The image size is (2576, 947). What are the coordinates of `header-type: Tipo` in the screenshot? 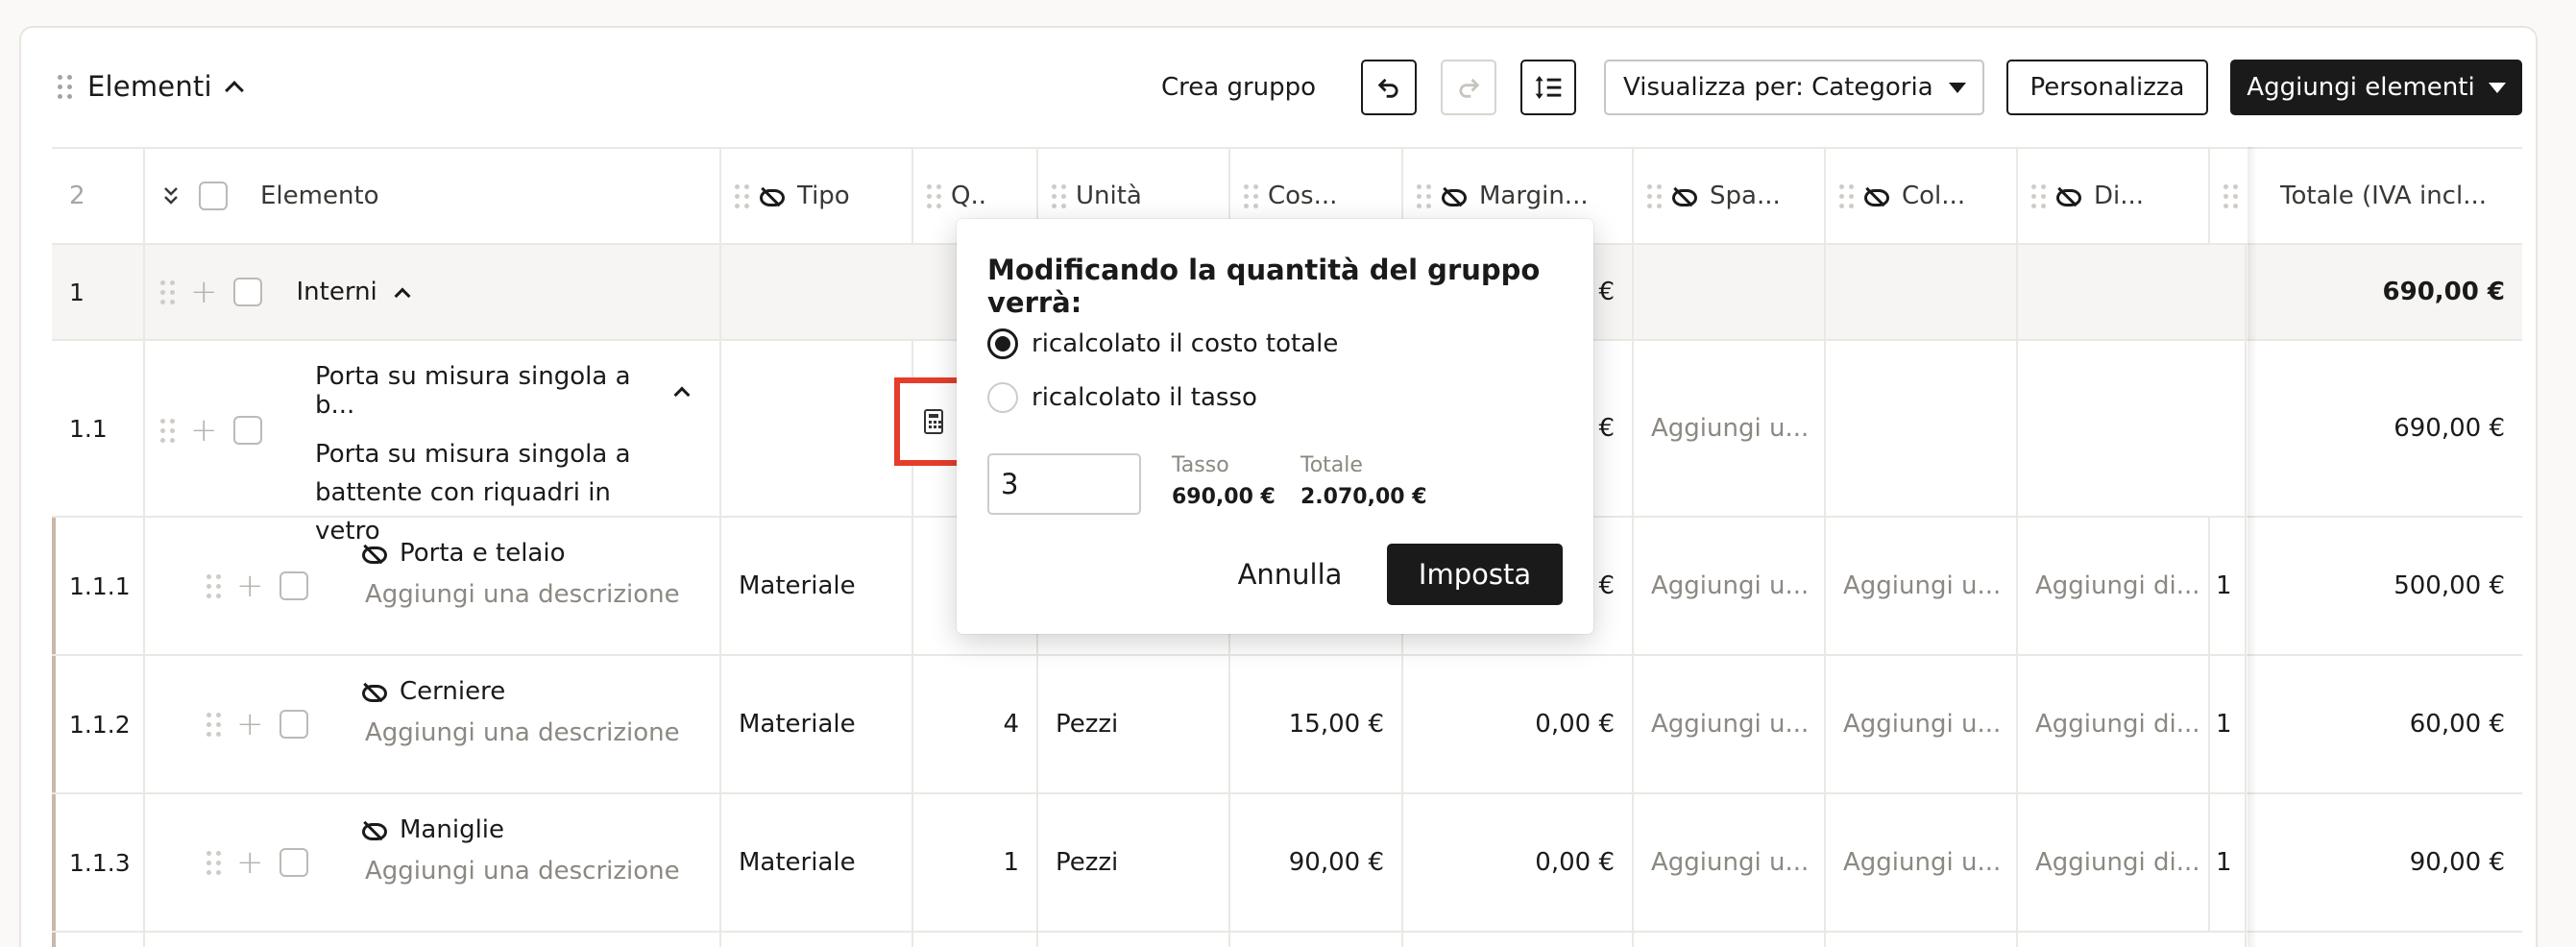 It's located at (817, 196).